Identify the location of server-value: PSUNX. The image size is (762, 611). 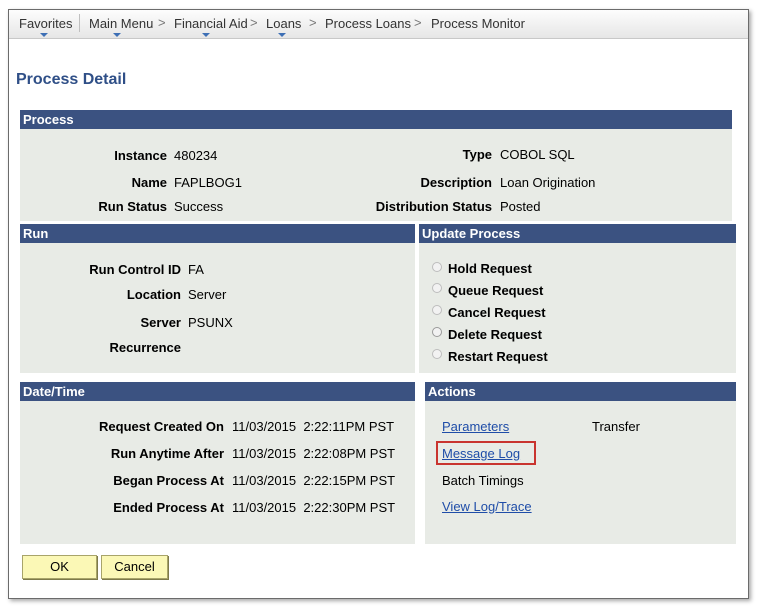
(210, 322).